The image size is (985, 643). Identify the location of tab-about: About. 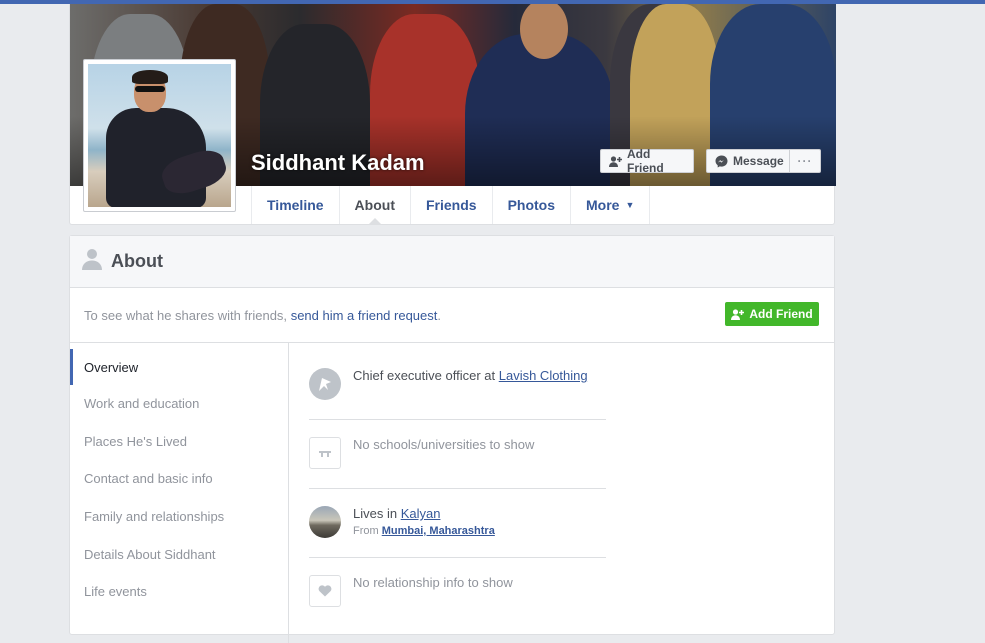
(374, 205).